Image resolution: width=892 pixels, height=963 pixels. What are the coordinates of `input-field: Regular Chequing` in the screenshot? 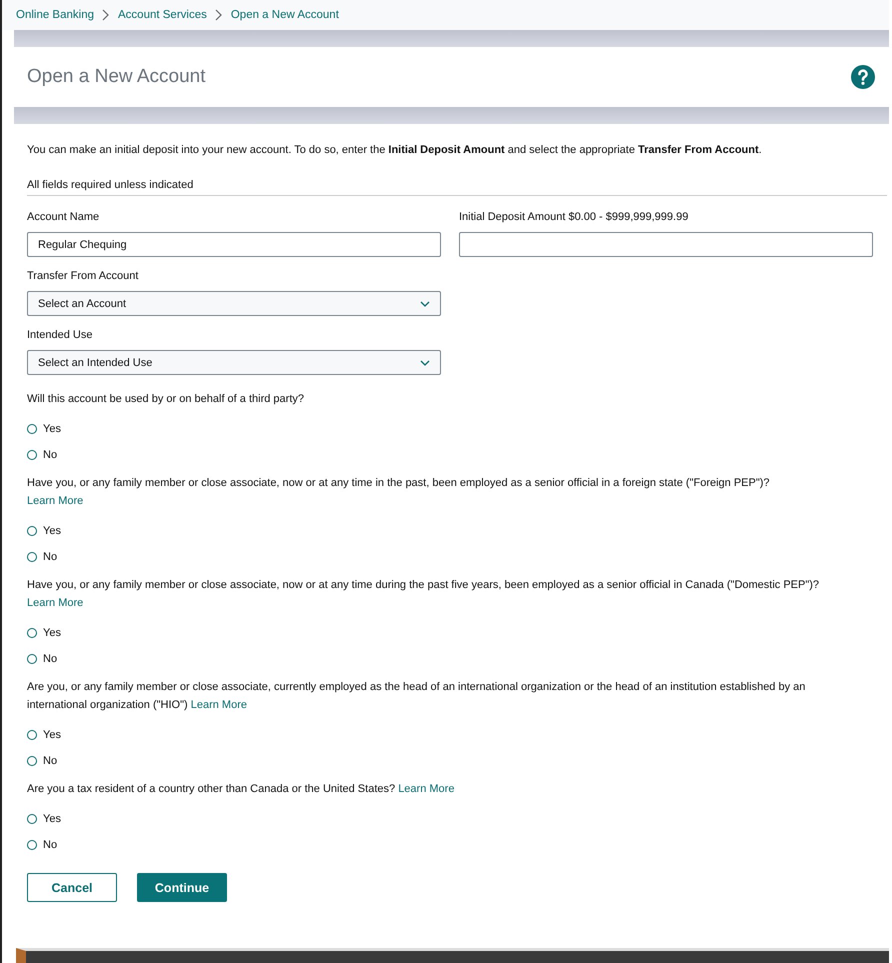 It's located at (234, 244).